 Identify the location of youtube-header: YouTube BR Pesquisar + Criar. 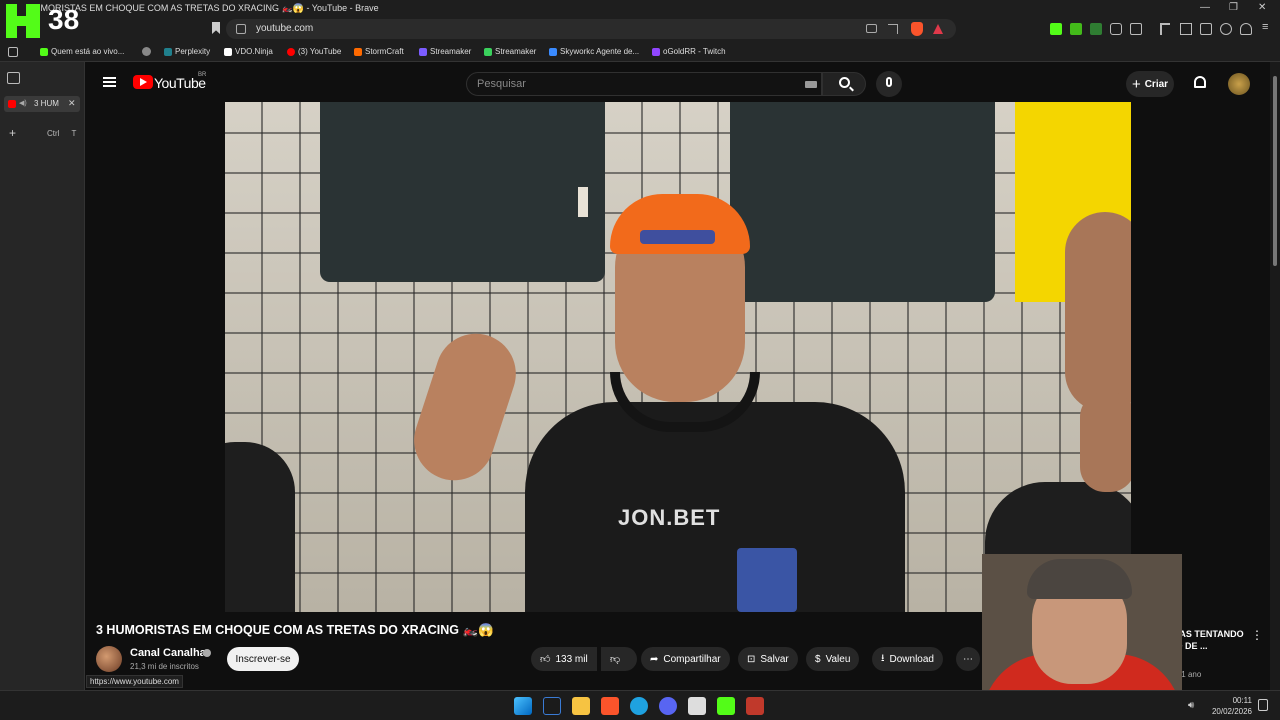
(677, 83).